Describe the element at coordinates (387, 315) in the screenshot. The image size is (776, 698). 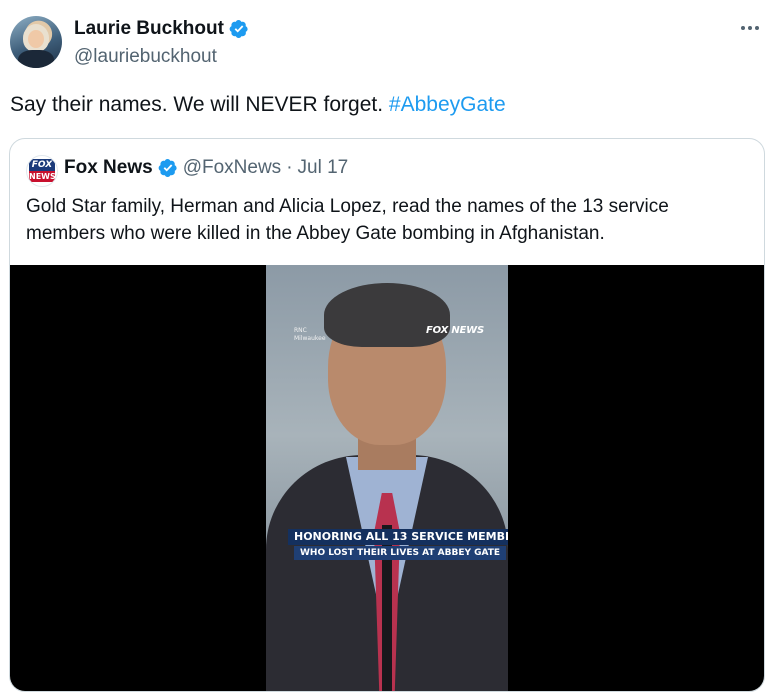
I see `speaker-hair` at that location.